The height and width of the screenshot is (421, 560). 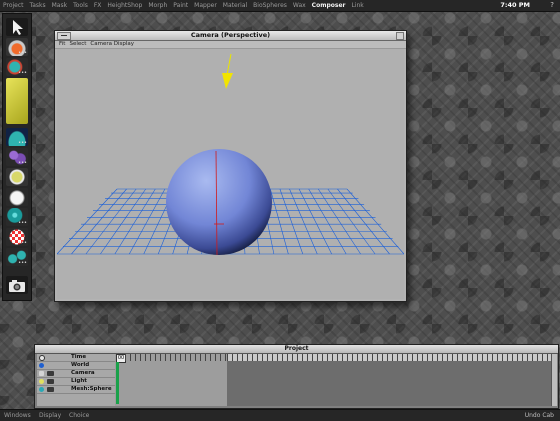 I want to click on window-close-box, so click(x=64, y=36).